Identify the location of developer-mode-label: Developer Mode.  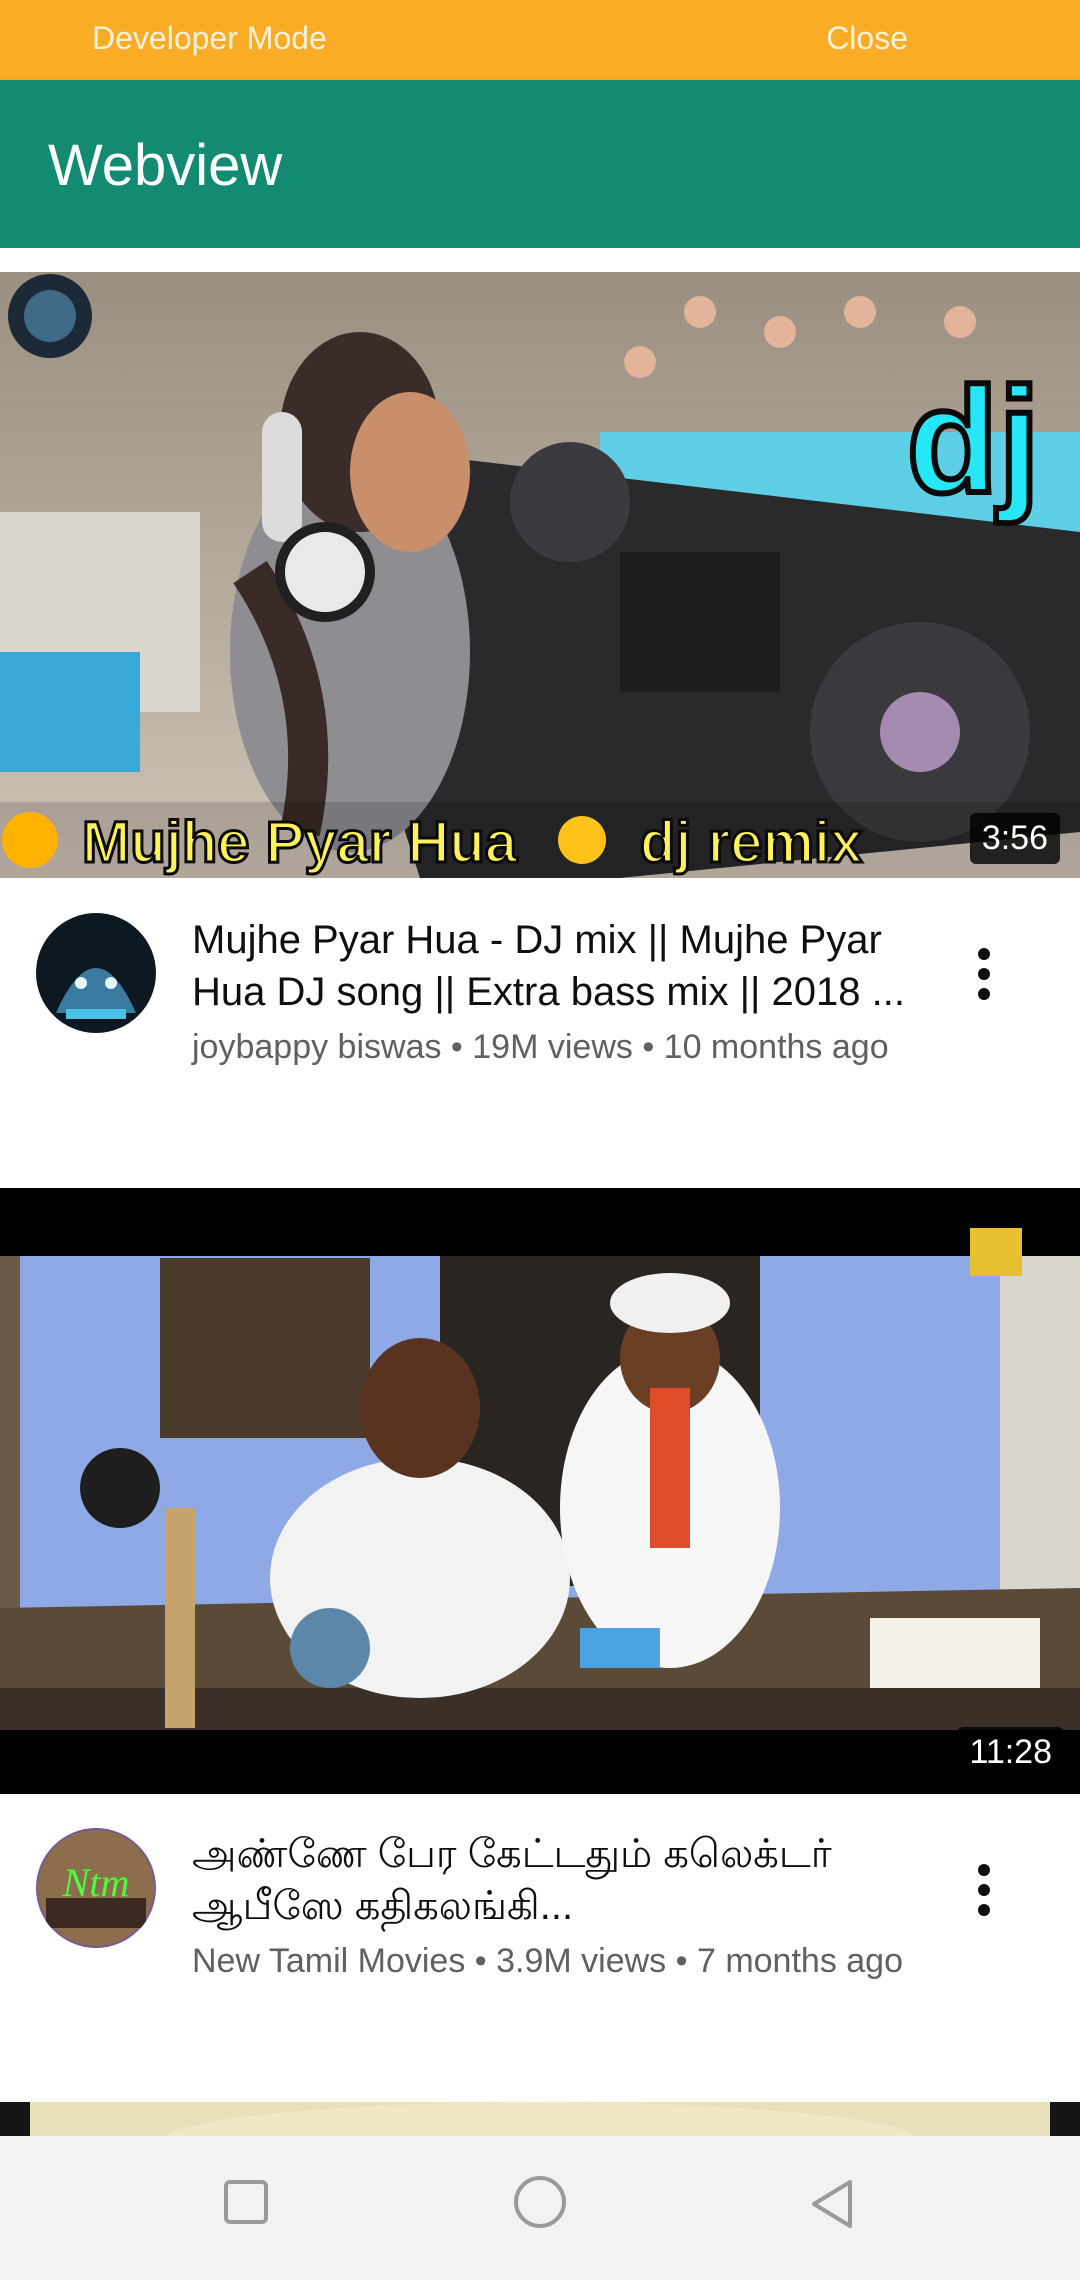
(209, 38).